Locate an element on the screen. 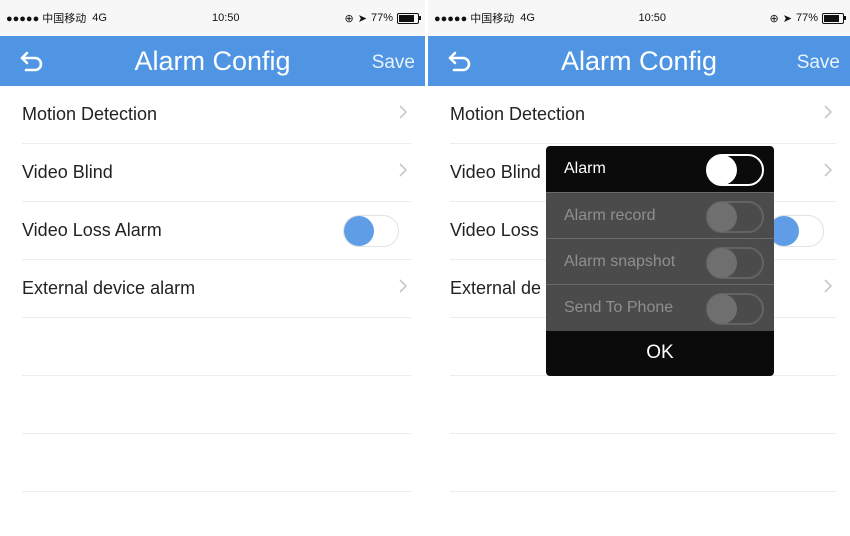 The image size is (850, 536). popup-item-label: Alarm snapshot is located at coordinates (620, 261).